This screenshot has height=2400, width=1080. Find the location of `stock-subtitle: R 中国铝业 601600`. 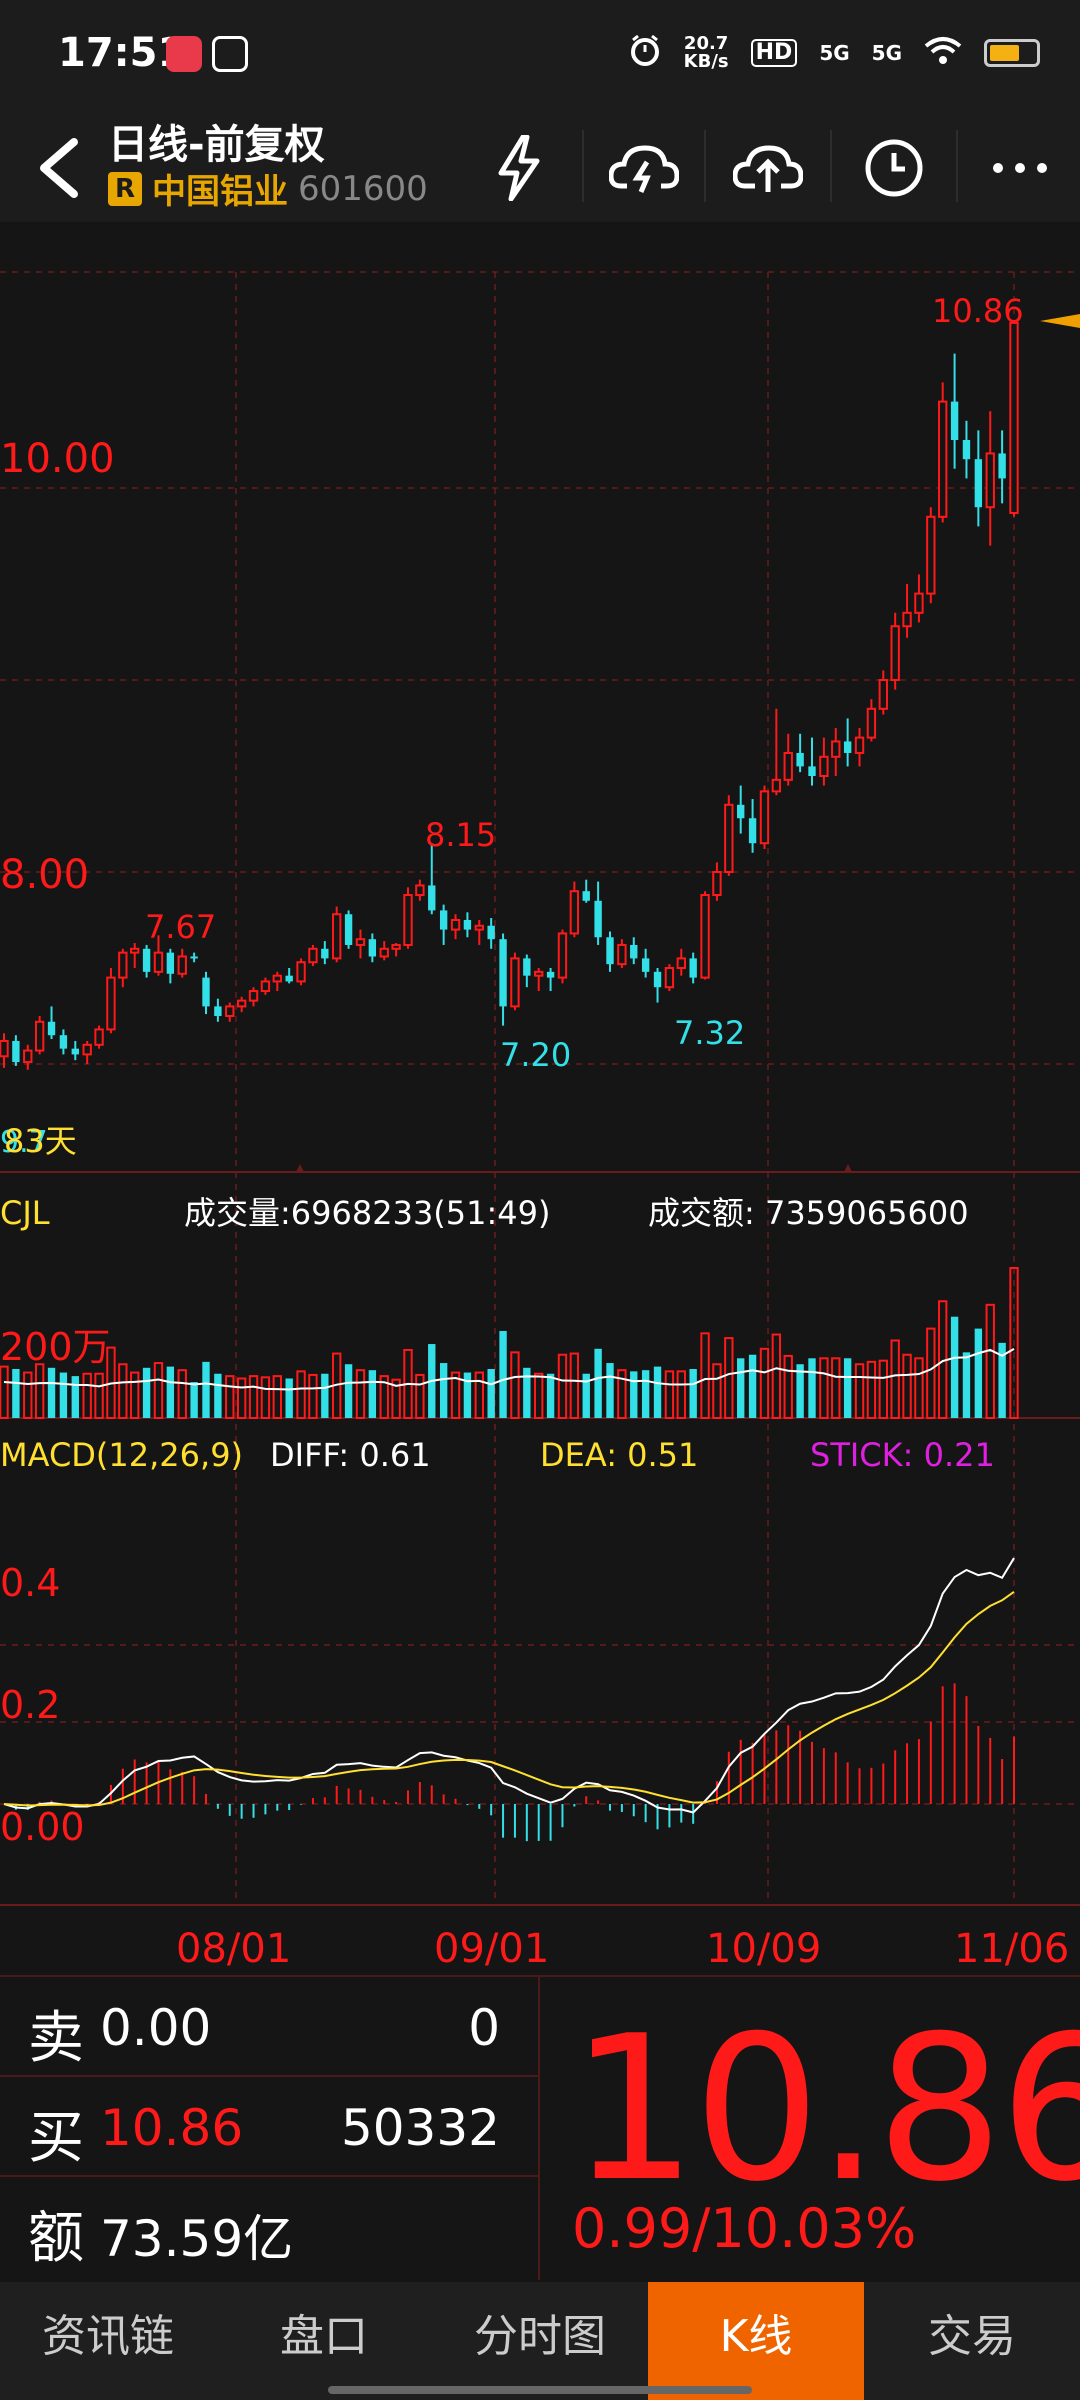

stock-subtitle: R 中国铝业 601600 is located at coordinates (268, 188).